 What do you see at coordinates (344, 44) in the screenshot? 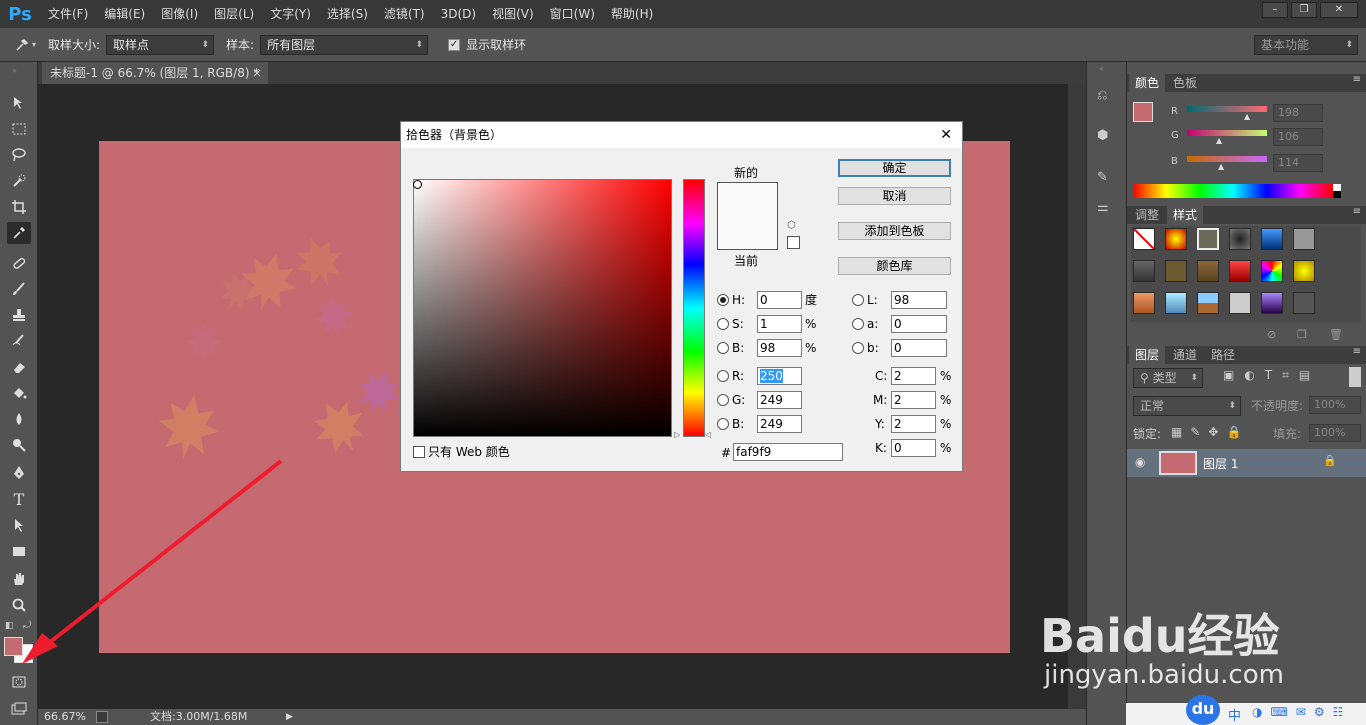
I see `sample-select: 所有图层 ⬍` at bounding box center [344, 44].